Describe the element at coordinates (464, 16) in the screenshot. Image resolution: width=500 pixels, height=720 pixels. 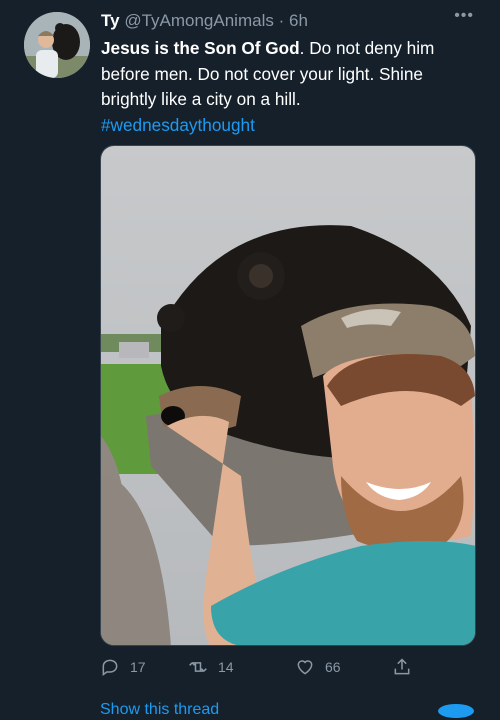
I see `ellipsis-icon: •••` at that location.